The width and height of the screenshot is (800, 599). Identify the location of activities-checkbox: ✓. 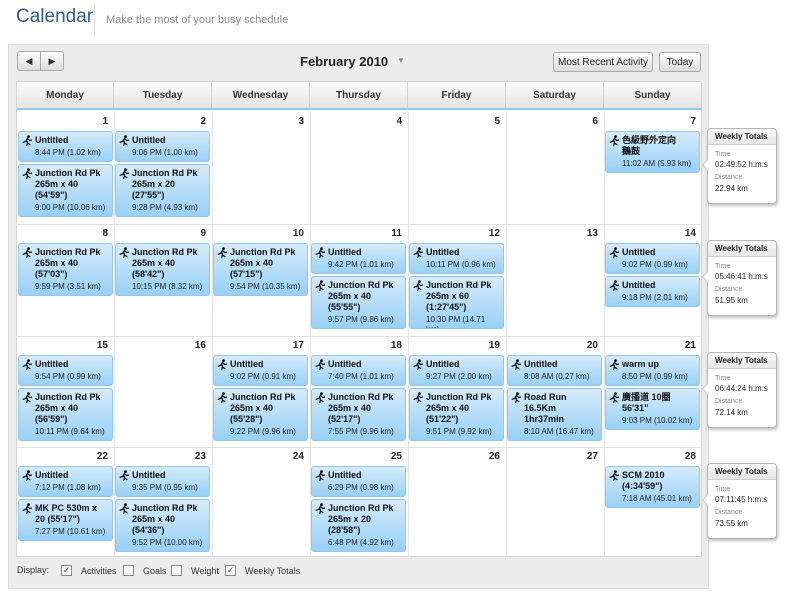
(66, 570).